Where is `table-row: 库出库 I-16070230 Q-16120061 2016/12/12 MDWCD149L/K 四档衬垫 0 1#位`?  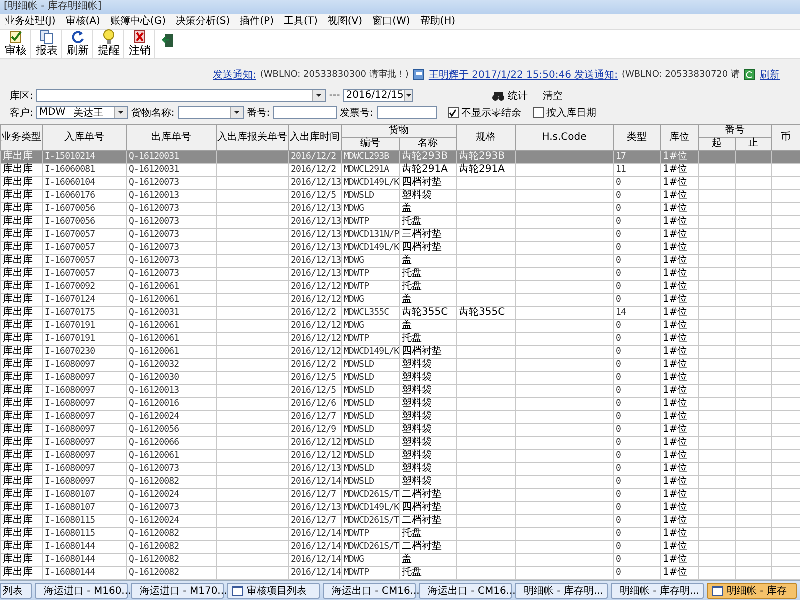
table-row: 库出库 I-16070230 Q-16120061 2016/12/12 MDWCD149L/K 四档衬垫 0 1#位 is located at coordinates (400, 352).